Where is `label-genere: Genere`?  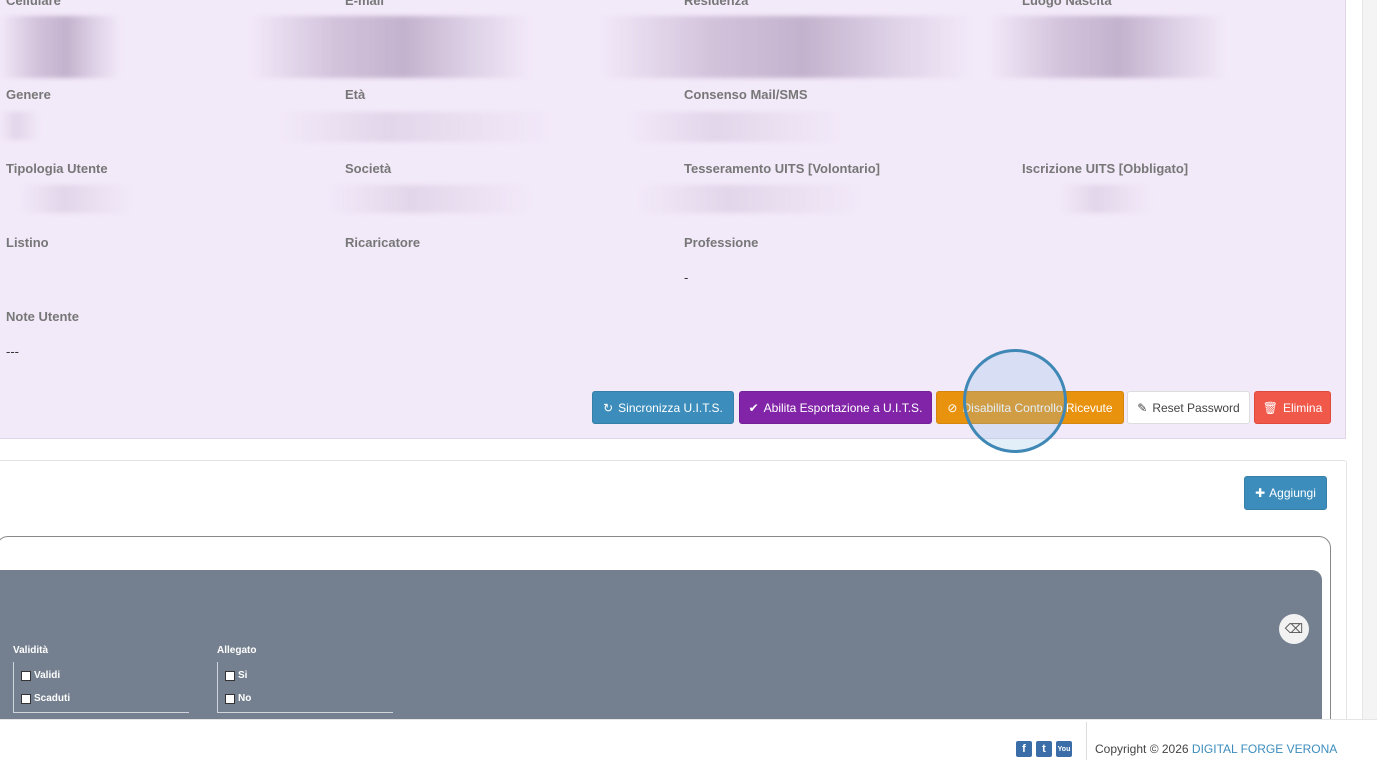 label-genere: Genere is located at coordinates (28, 94).